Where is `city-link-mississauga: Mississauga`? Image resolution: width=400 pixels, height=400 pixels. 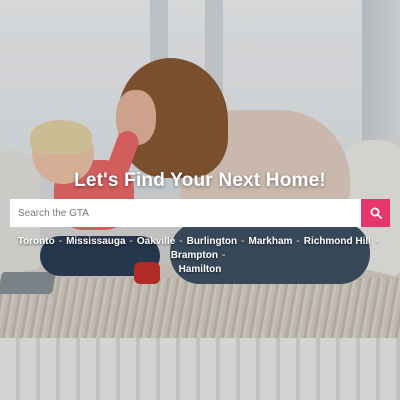
city-link-mississauga: Mississauga is located at coordinates (95, 241).